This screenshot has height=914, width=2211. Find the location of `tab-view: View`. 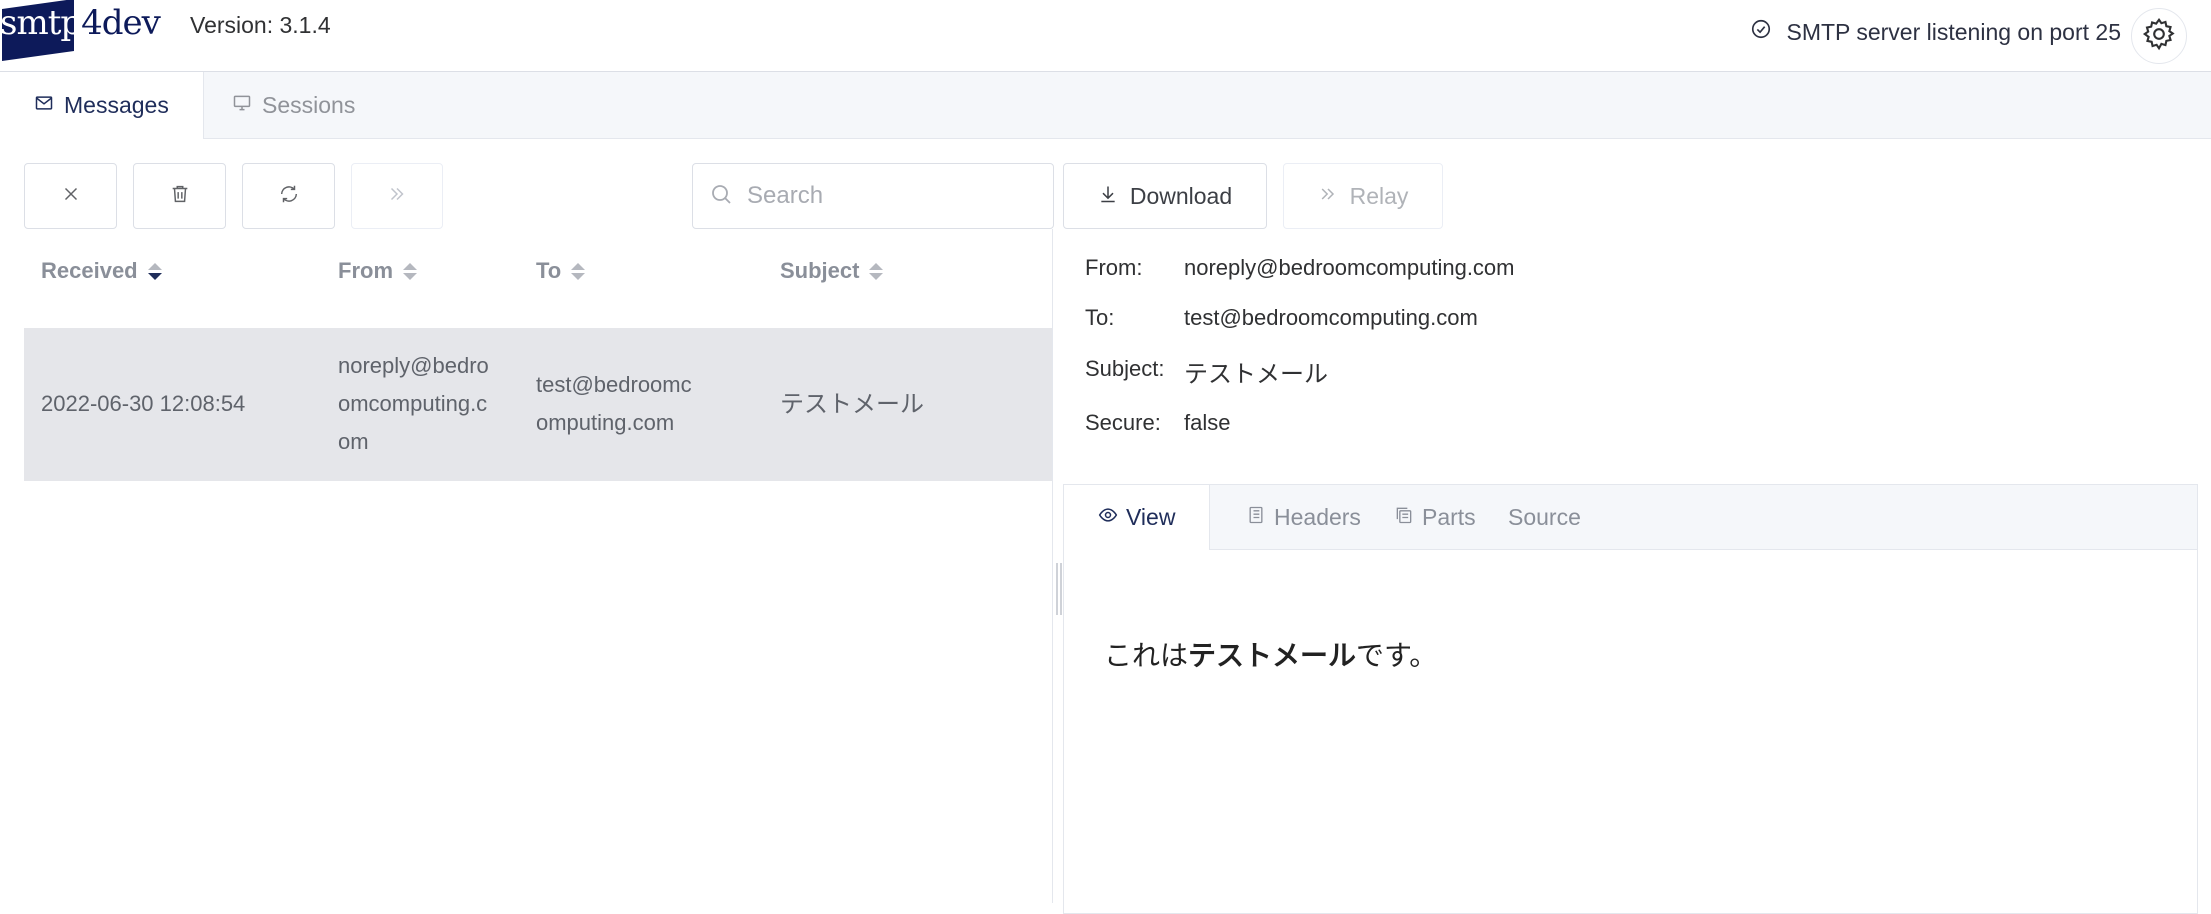

tab-view: View is located at coordinates (1137, 517).